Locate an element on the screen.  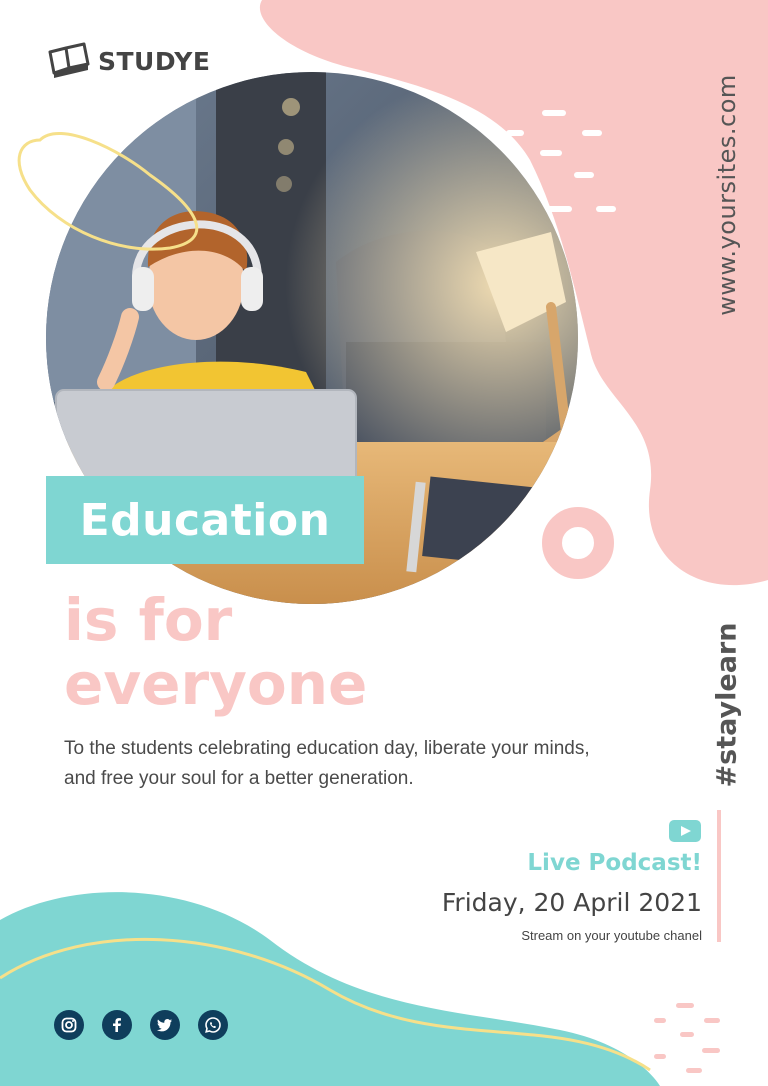
facebook-icon is located at coordinates (117, 1025).